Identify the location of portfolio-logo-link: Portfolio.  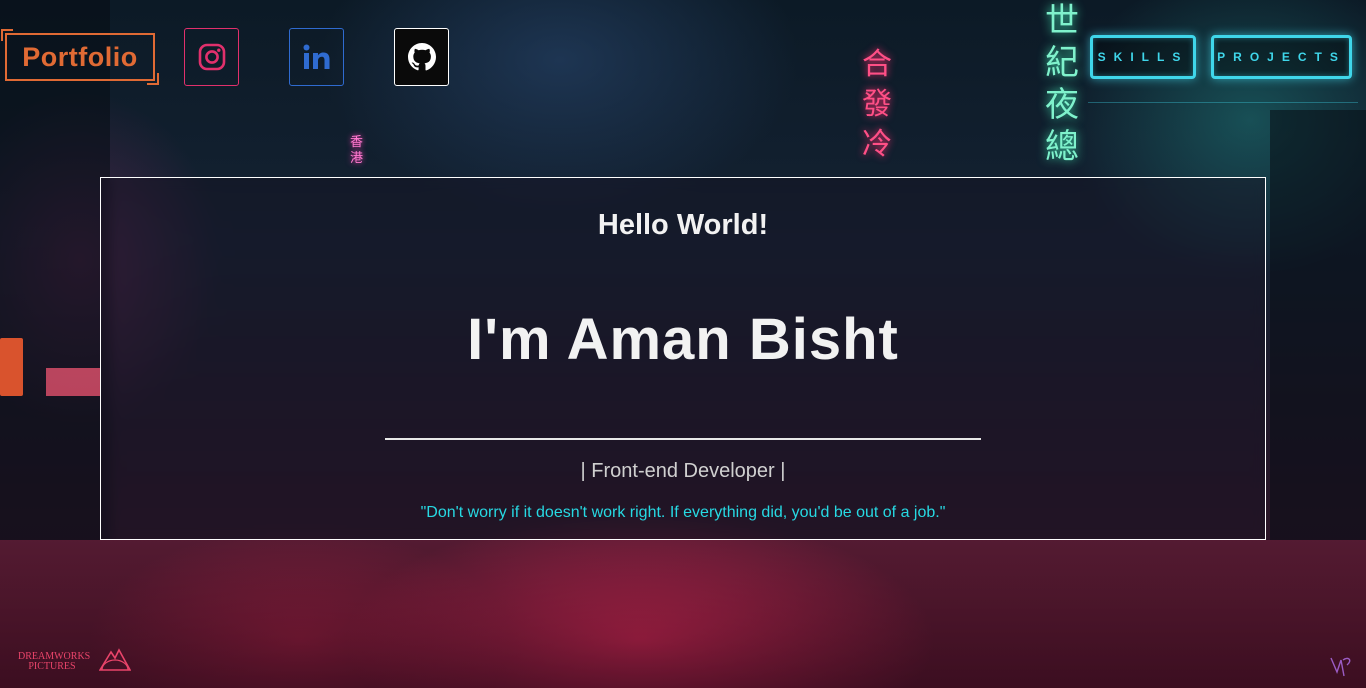
(80, 57).